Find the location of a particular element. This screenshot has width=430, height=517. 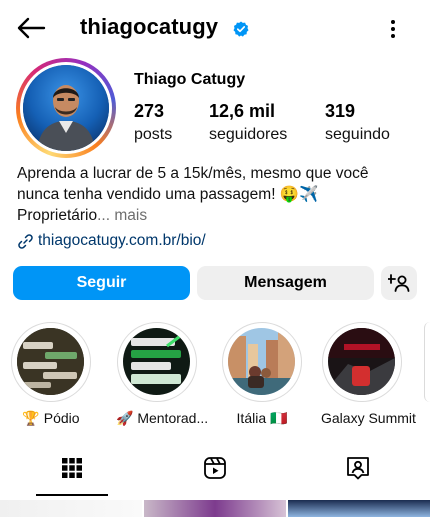

profile-username: thiagocatugy is located at coordinates (149, 26).